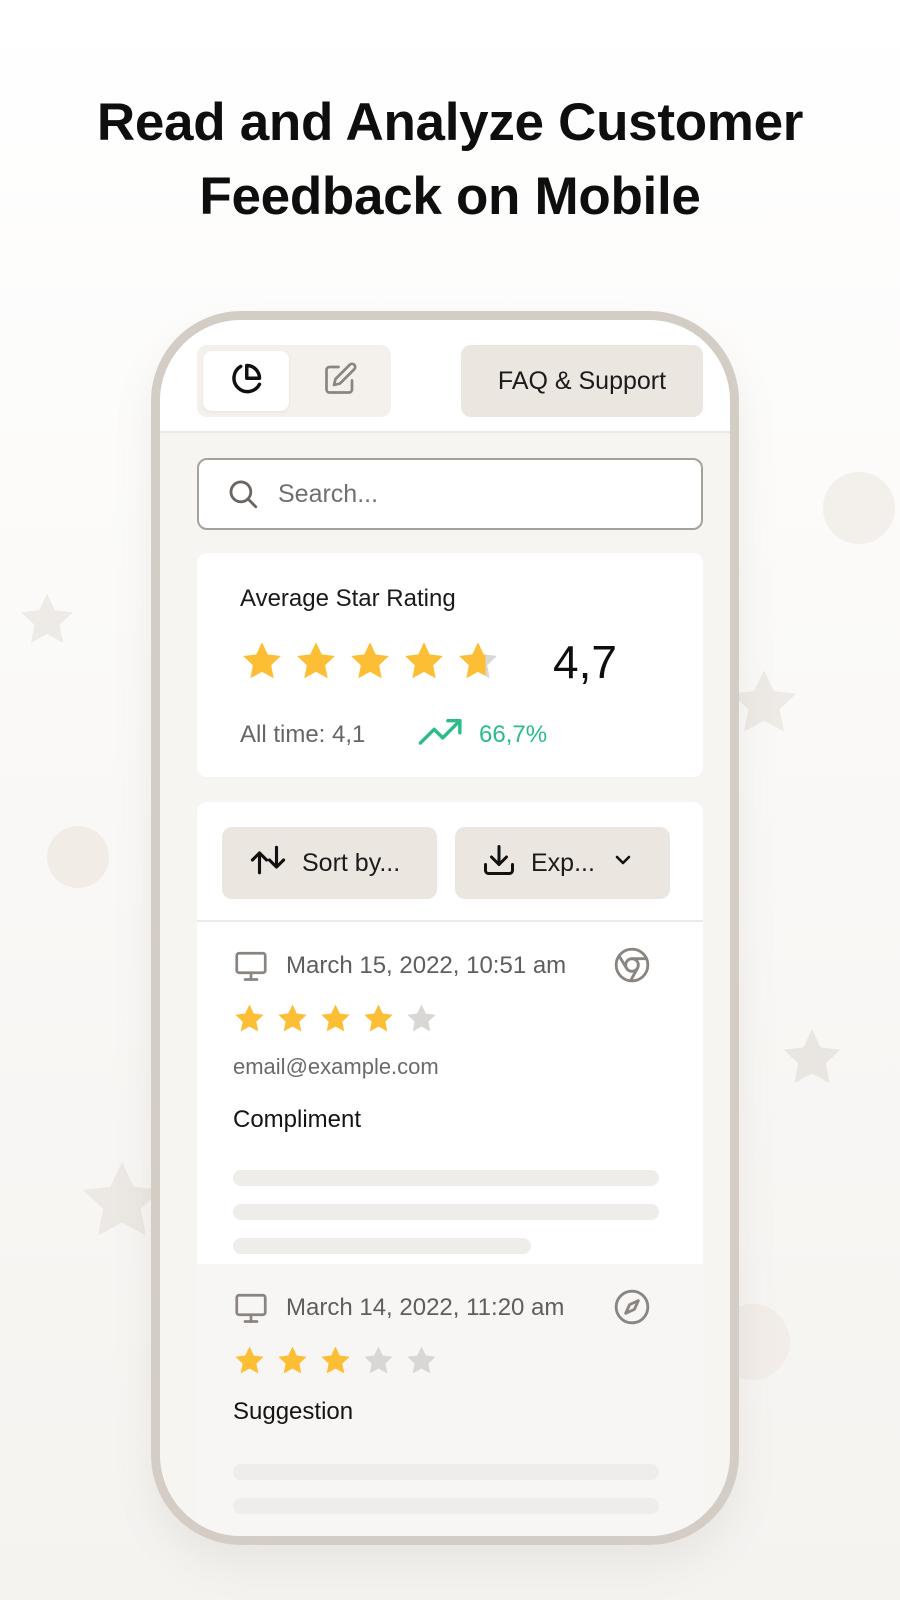  What do you see at coordinates (632, 1309) in the screenshot?
I see `safari-icon` at bounding box center [632, 1309].